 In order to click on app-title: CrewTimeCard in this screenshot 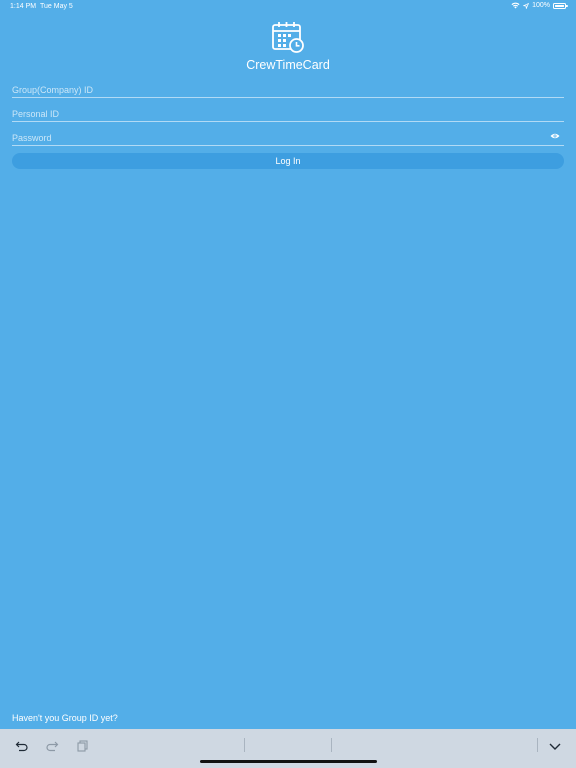, I will do `click(288, 65)`.